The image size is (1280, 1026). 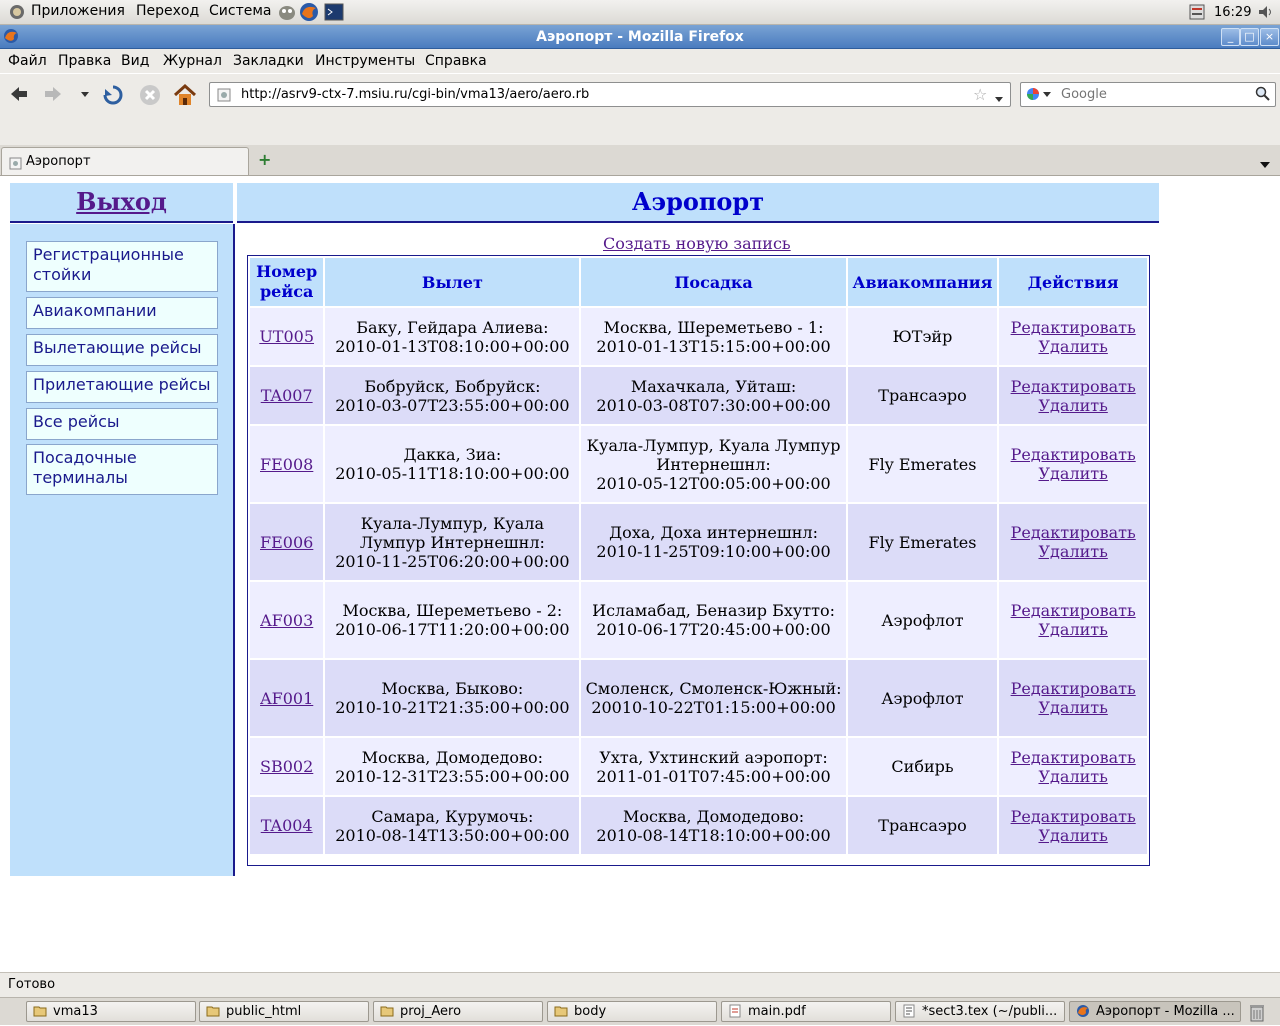 What do you see at coordinates (1197, 14) in the screenshot?
I see `network-monitor-icon` at bounding box center [1197, 14].